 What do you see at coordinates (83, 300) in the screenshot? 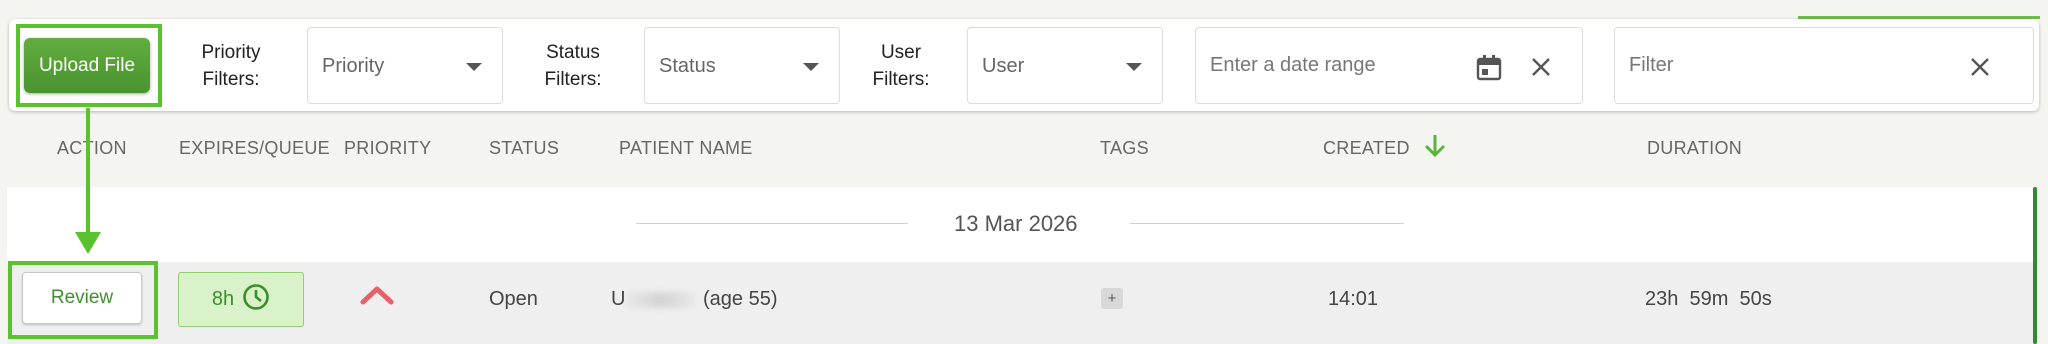
I see `annotation-highlight-review` at bounding box center [83, 300].